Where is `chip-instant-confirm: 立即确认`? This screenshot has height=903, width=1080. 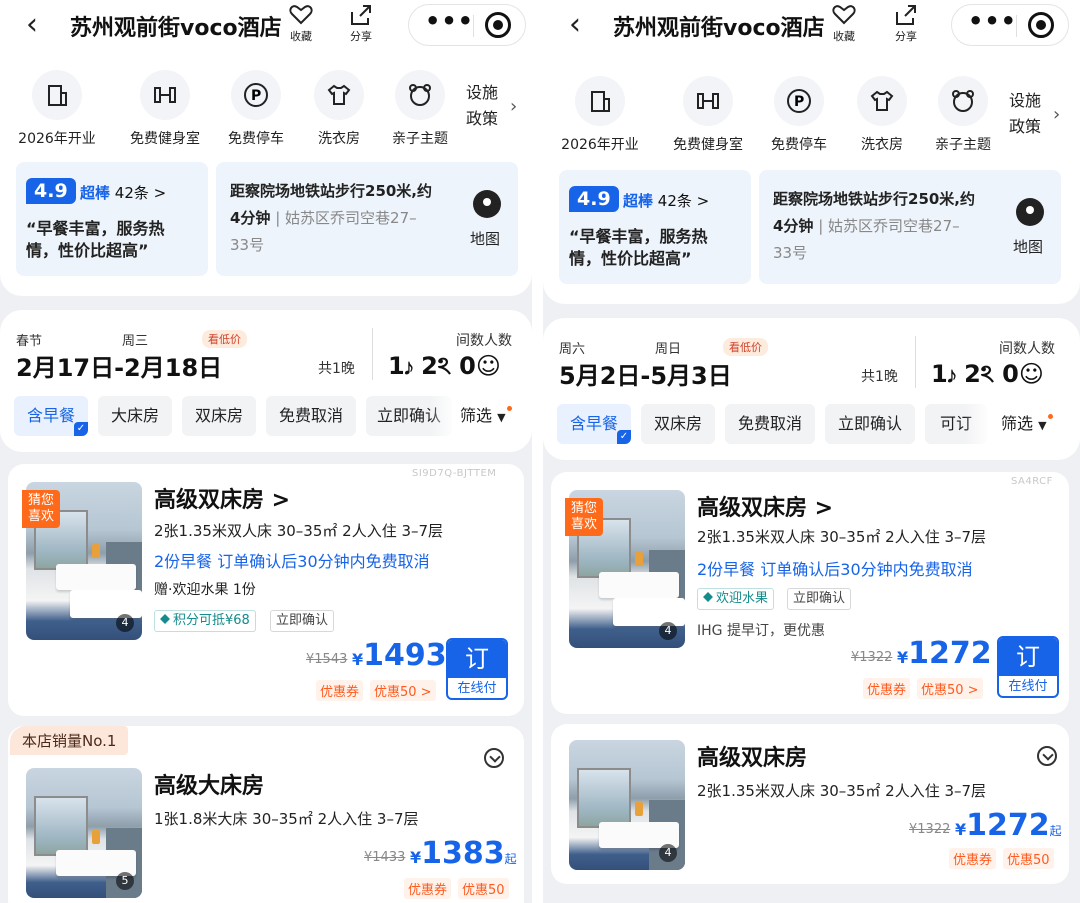 chip-instant-confirm: 立即确认 is located at coordinates (870, 424).